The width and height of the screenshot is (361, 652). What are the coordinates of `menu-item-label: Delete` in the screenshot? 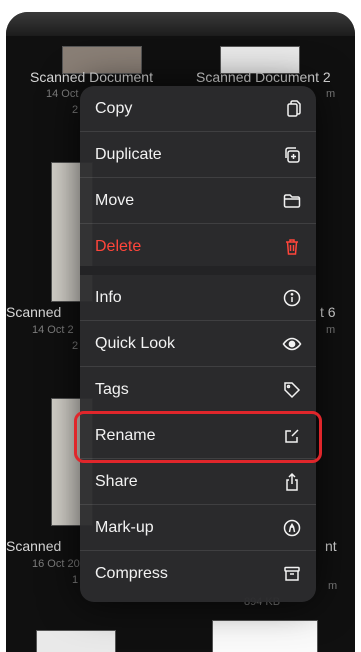 It's located at (118, 246).